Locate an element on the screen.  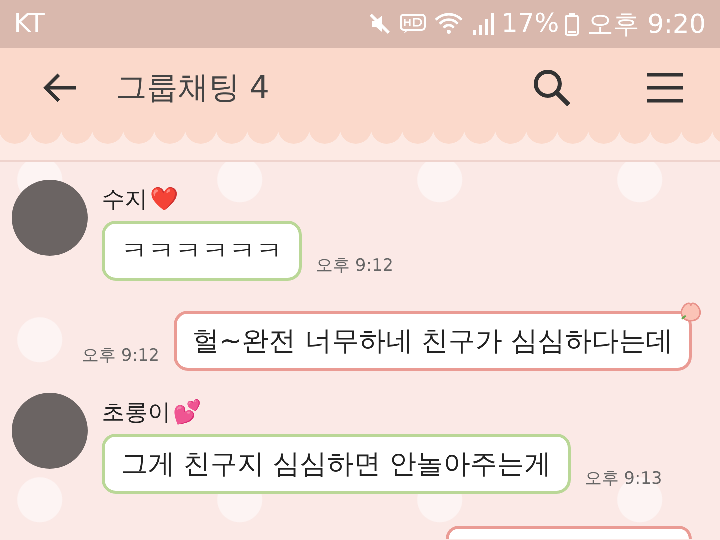
message-bubble: ㅋㅋㅋㅋㅋㅋ is located at coordinates (202, 251).